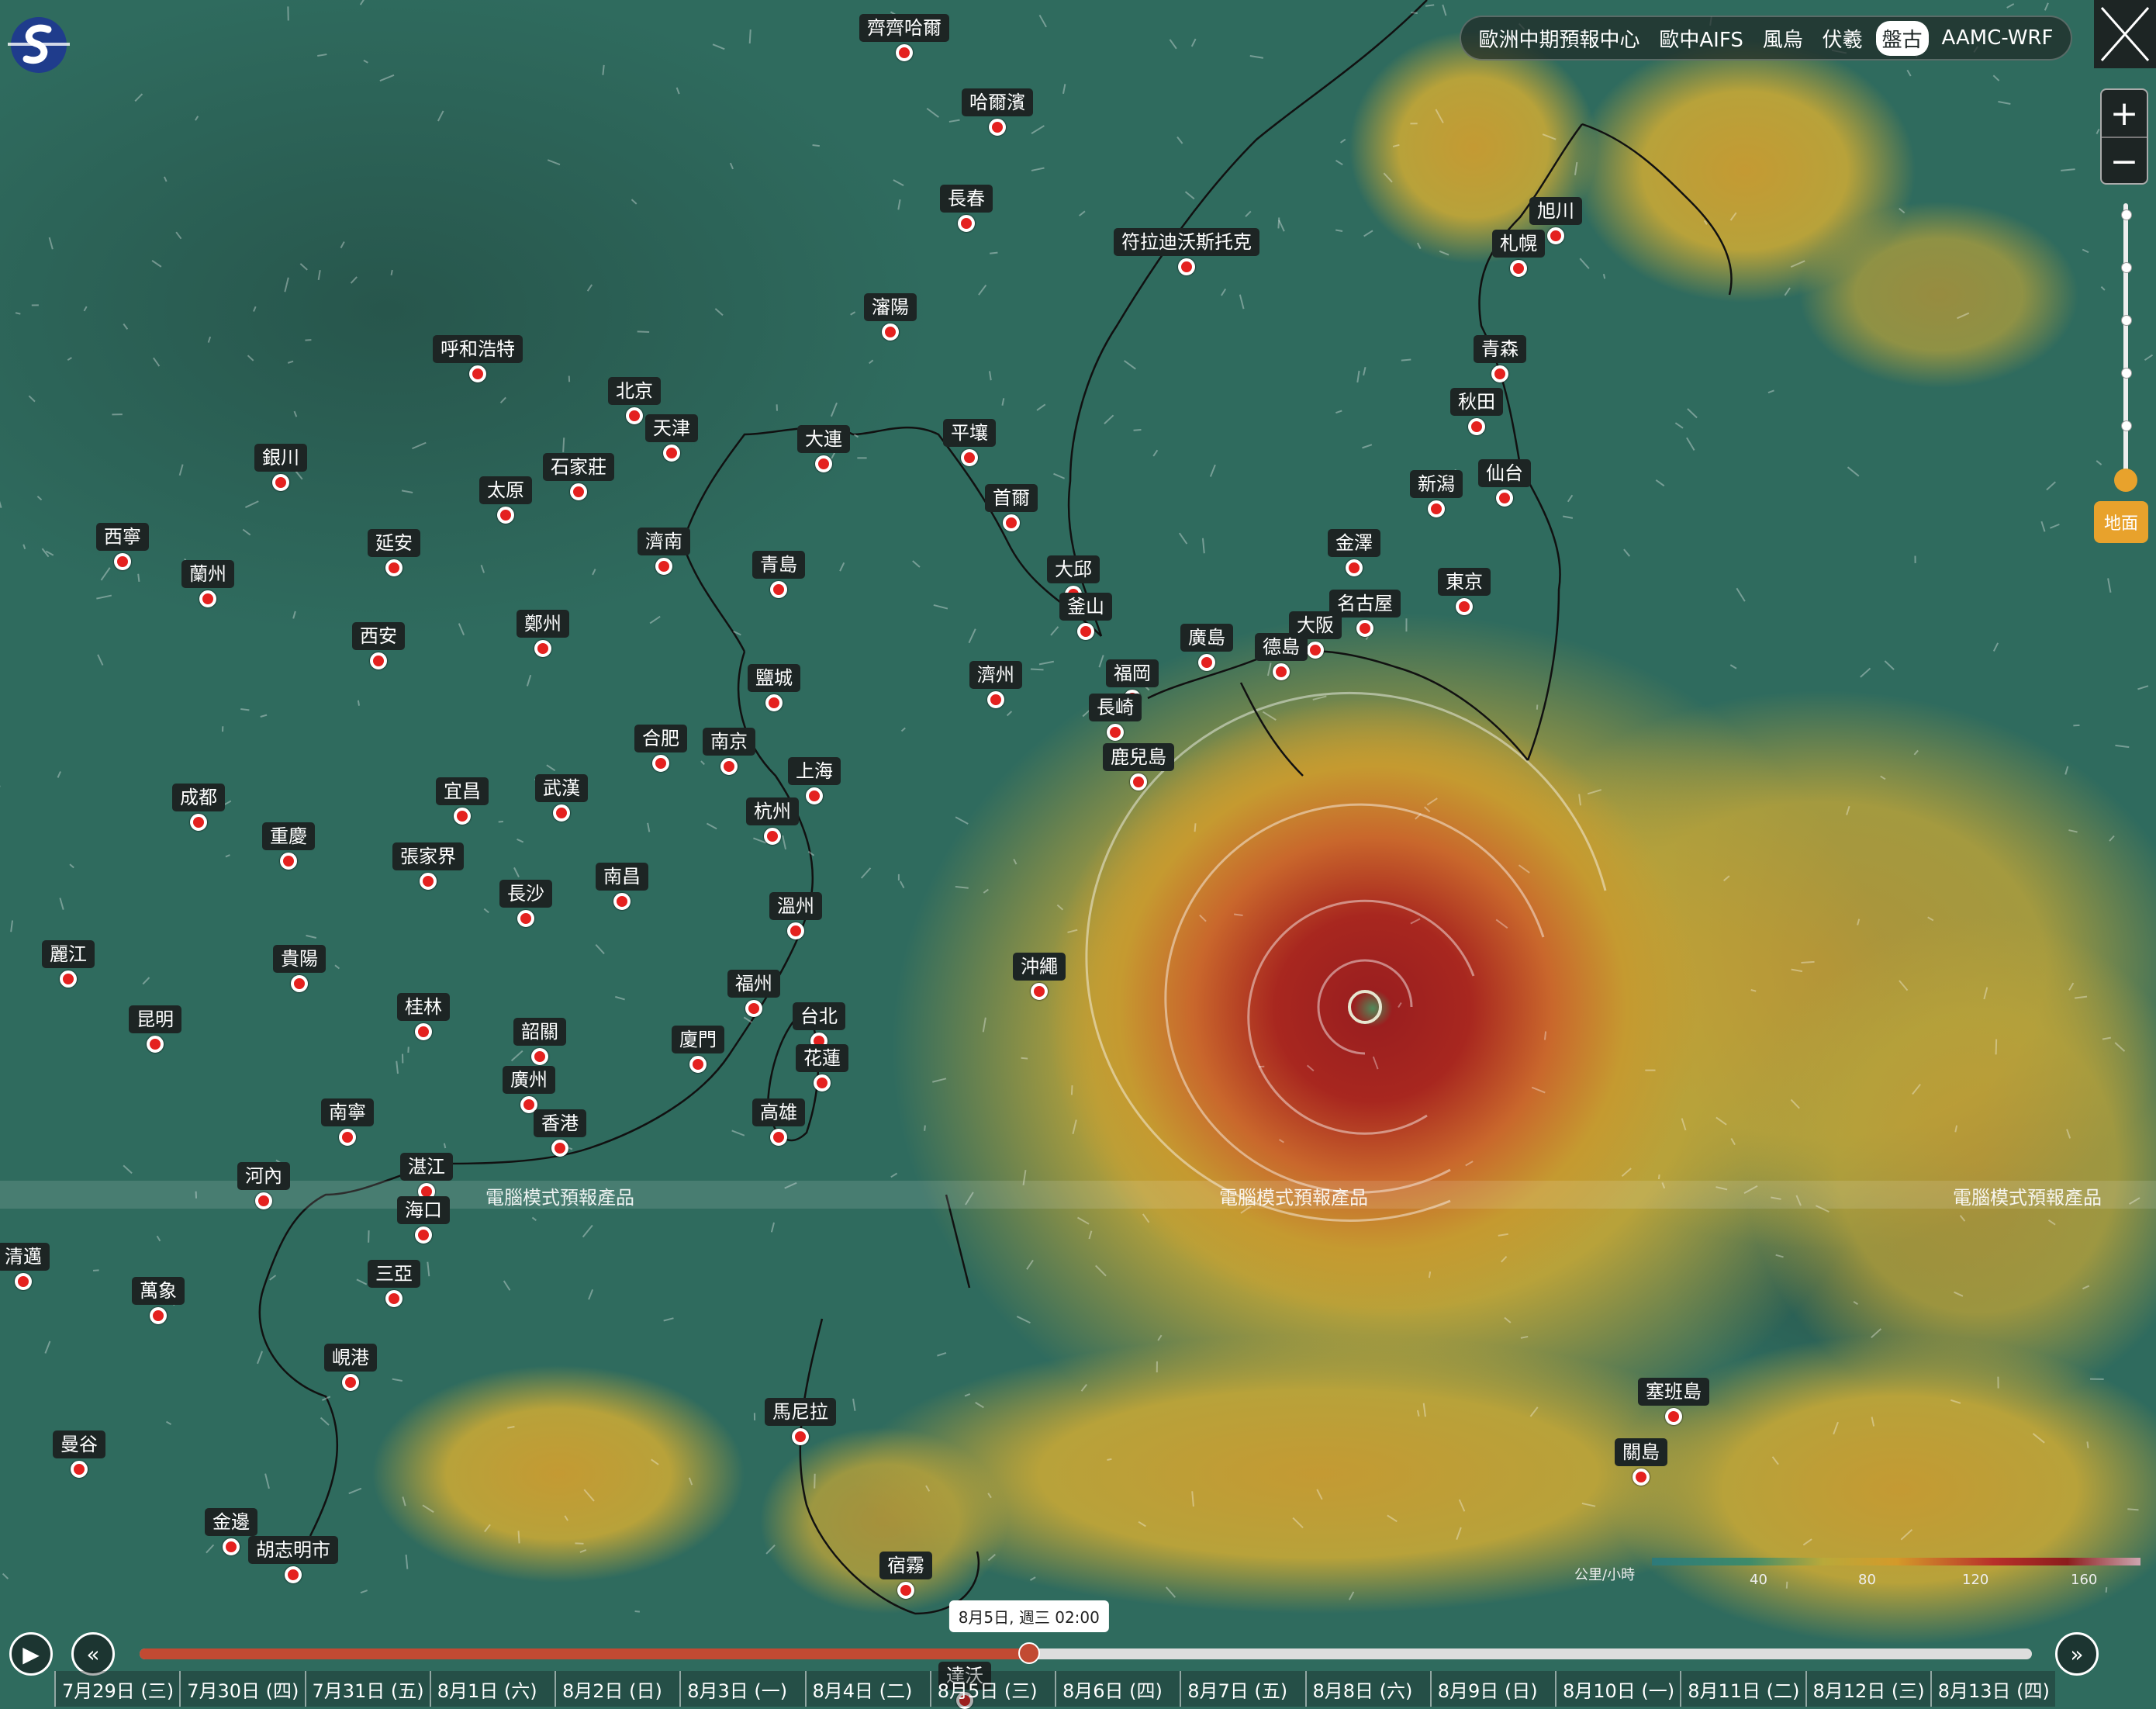 This screenshot has height=1709, width=2156. What do you see at coordinates (31, 1654) in the screenshot?
I see `play-button: ▶` at bounding box center [31, 1654].